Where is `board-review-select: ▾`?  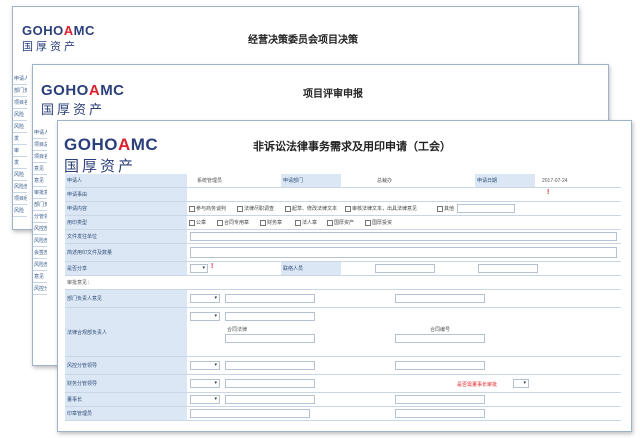 board-review-select: ▾ is located at coordinates (521, 383).